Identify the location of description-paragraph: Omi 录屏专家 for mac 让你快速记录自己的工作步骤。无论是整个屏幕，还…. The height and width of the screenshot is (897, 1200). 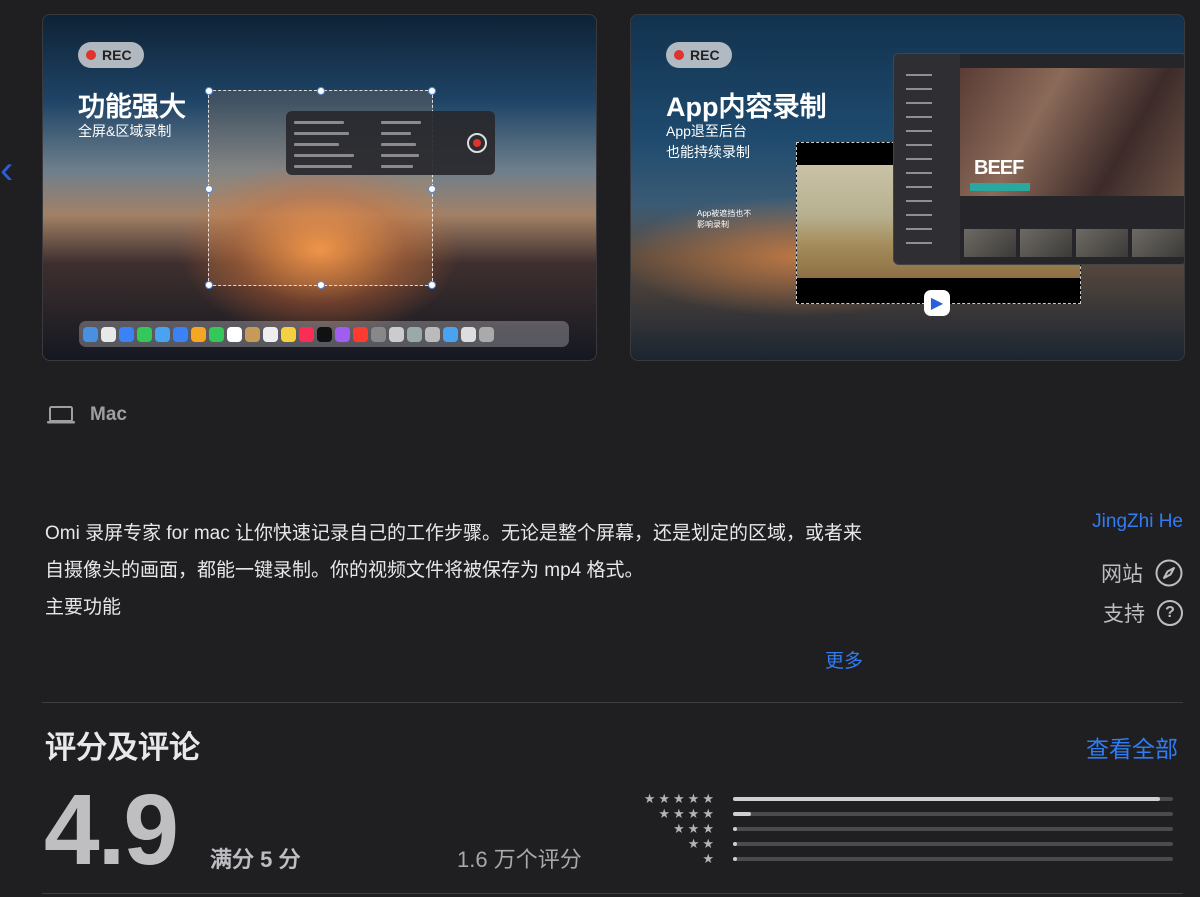
(454, 552).